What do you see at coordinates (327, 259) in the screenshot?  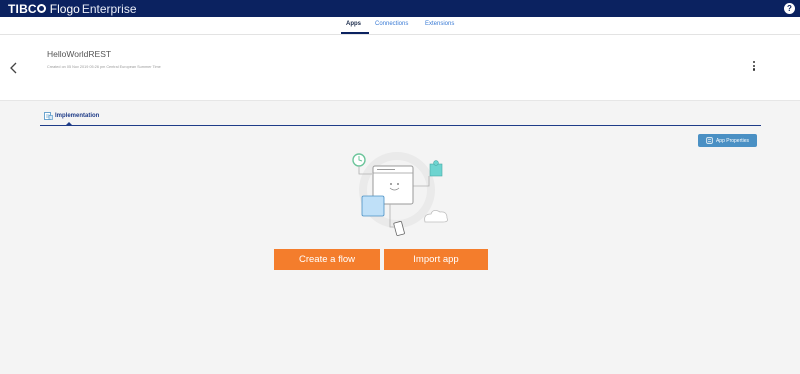 I see `create-flow-button: Create a flow` at bounding box center [327, 259].